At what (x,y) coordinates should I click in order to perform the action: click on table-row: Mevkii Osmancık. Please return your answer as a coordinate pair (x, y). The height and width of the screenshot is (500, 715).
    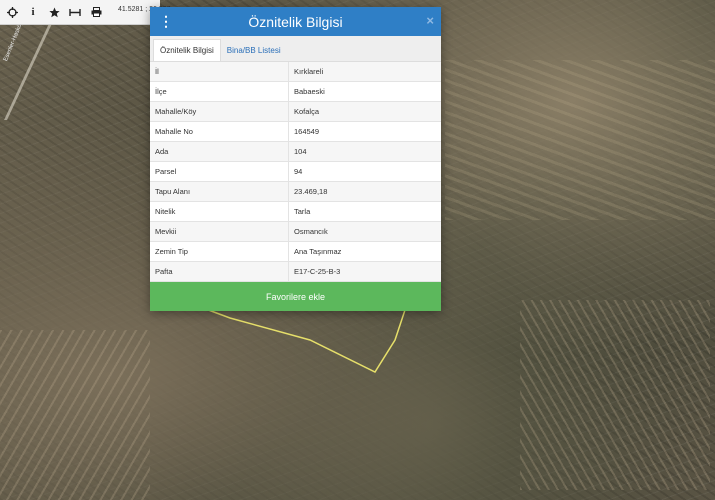
    Looking at the image, I should click on (295, 231).